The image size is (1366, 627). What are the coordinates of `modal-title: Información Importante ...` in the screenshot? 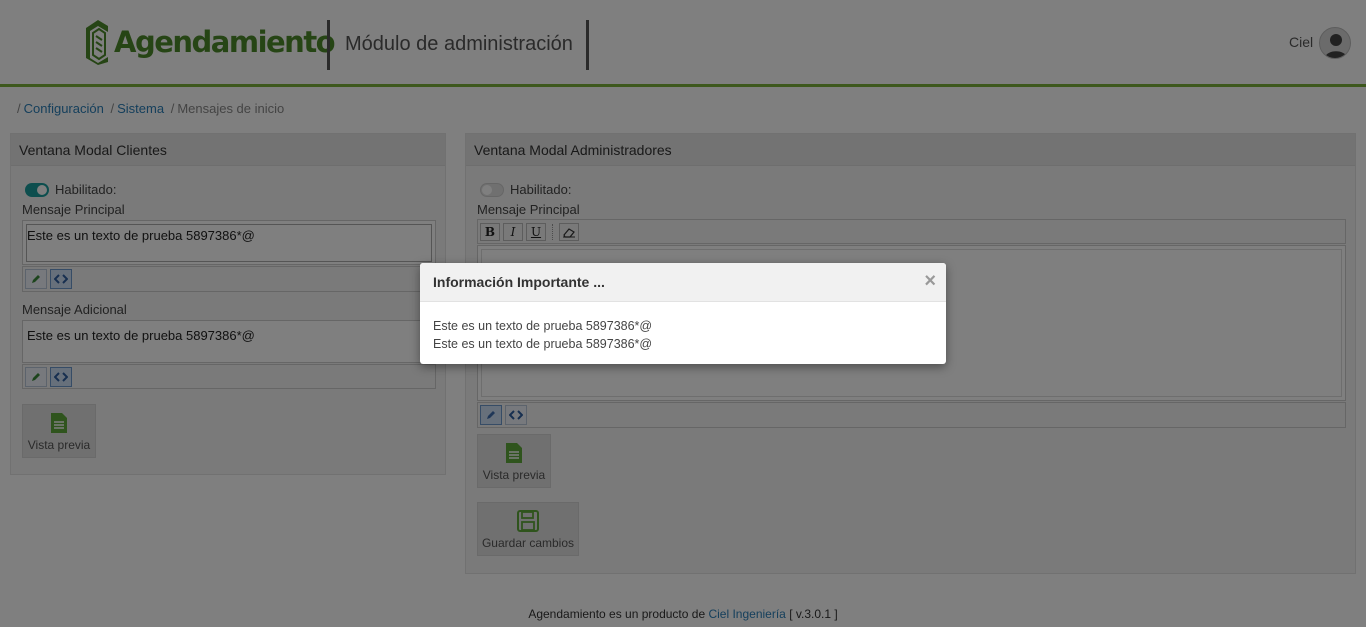 It's located at (519, 282).